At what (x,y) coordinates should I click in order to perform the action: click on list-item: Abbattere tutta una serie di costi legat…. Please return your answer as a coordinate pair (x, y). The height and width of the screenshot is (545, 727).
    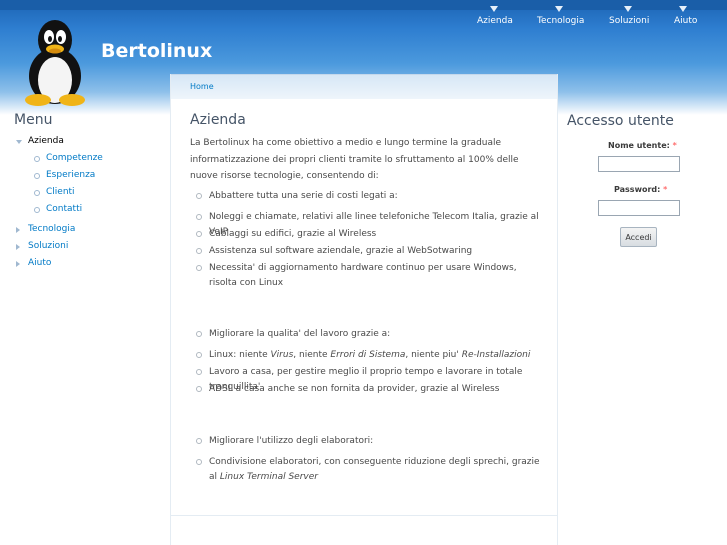
    Looking at the image, I should click on (303, 196).